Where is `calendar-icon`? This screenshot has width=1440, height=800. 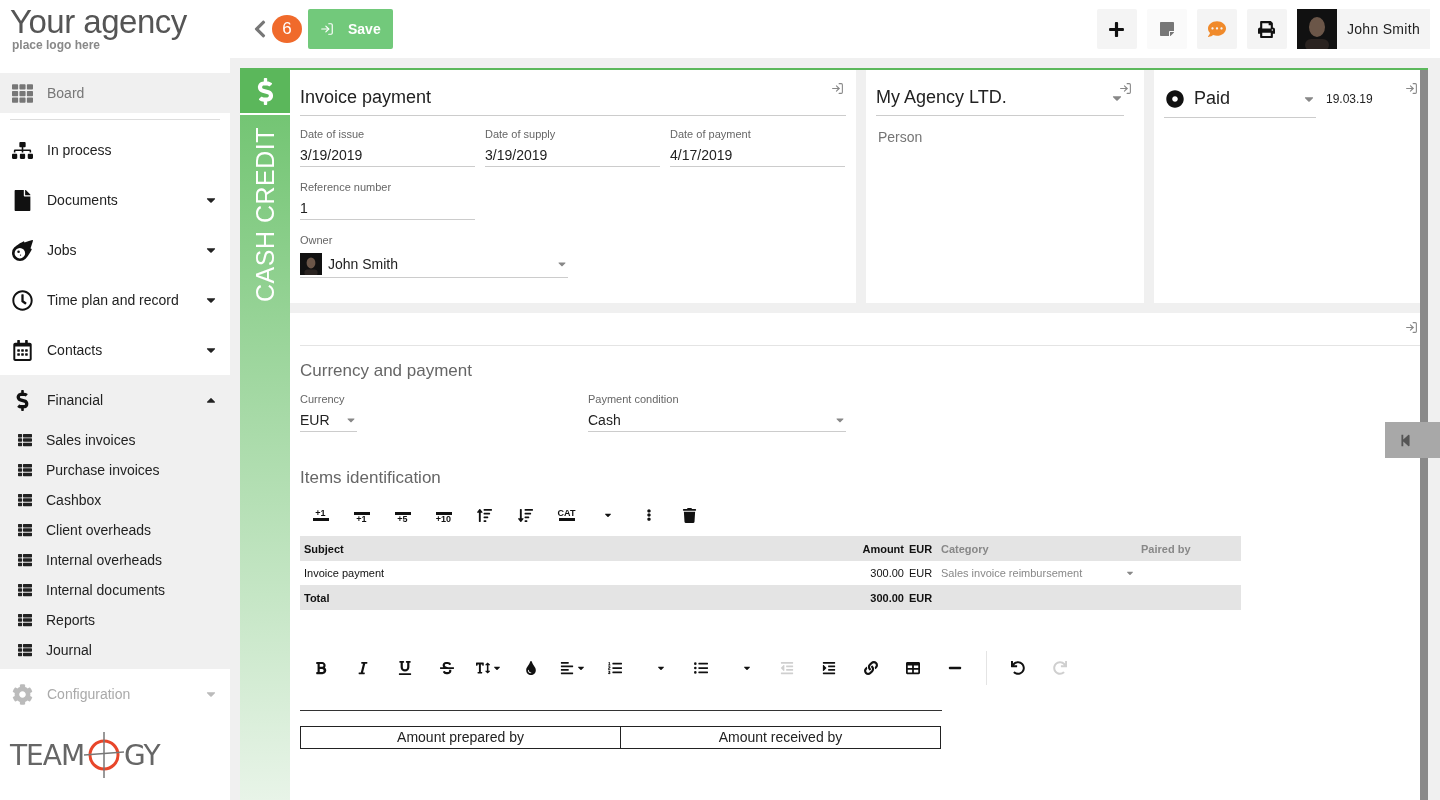
calendar-icon is located at coordinates (22, 350).